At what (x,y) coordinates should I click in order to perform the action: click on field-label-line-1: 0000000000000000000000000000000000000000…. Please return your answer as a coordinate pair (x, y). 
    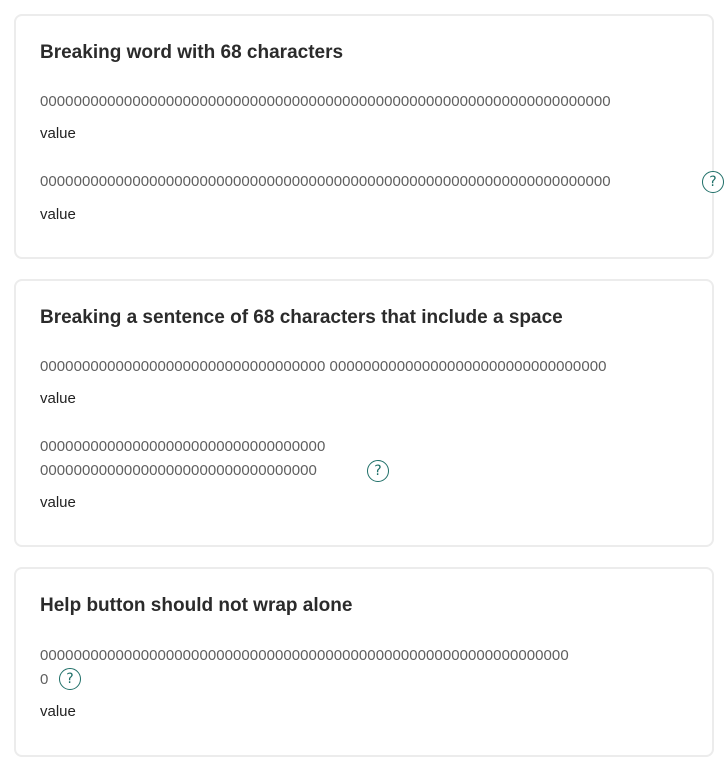
    Looking at the image, I should click on (304, 655).